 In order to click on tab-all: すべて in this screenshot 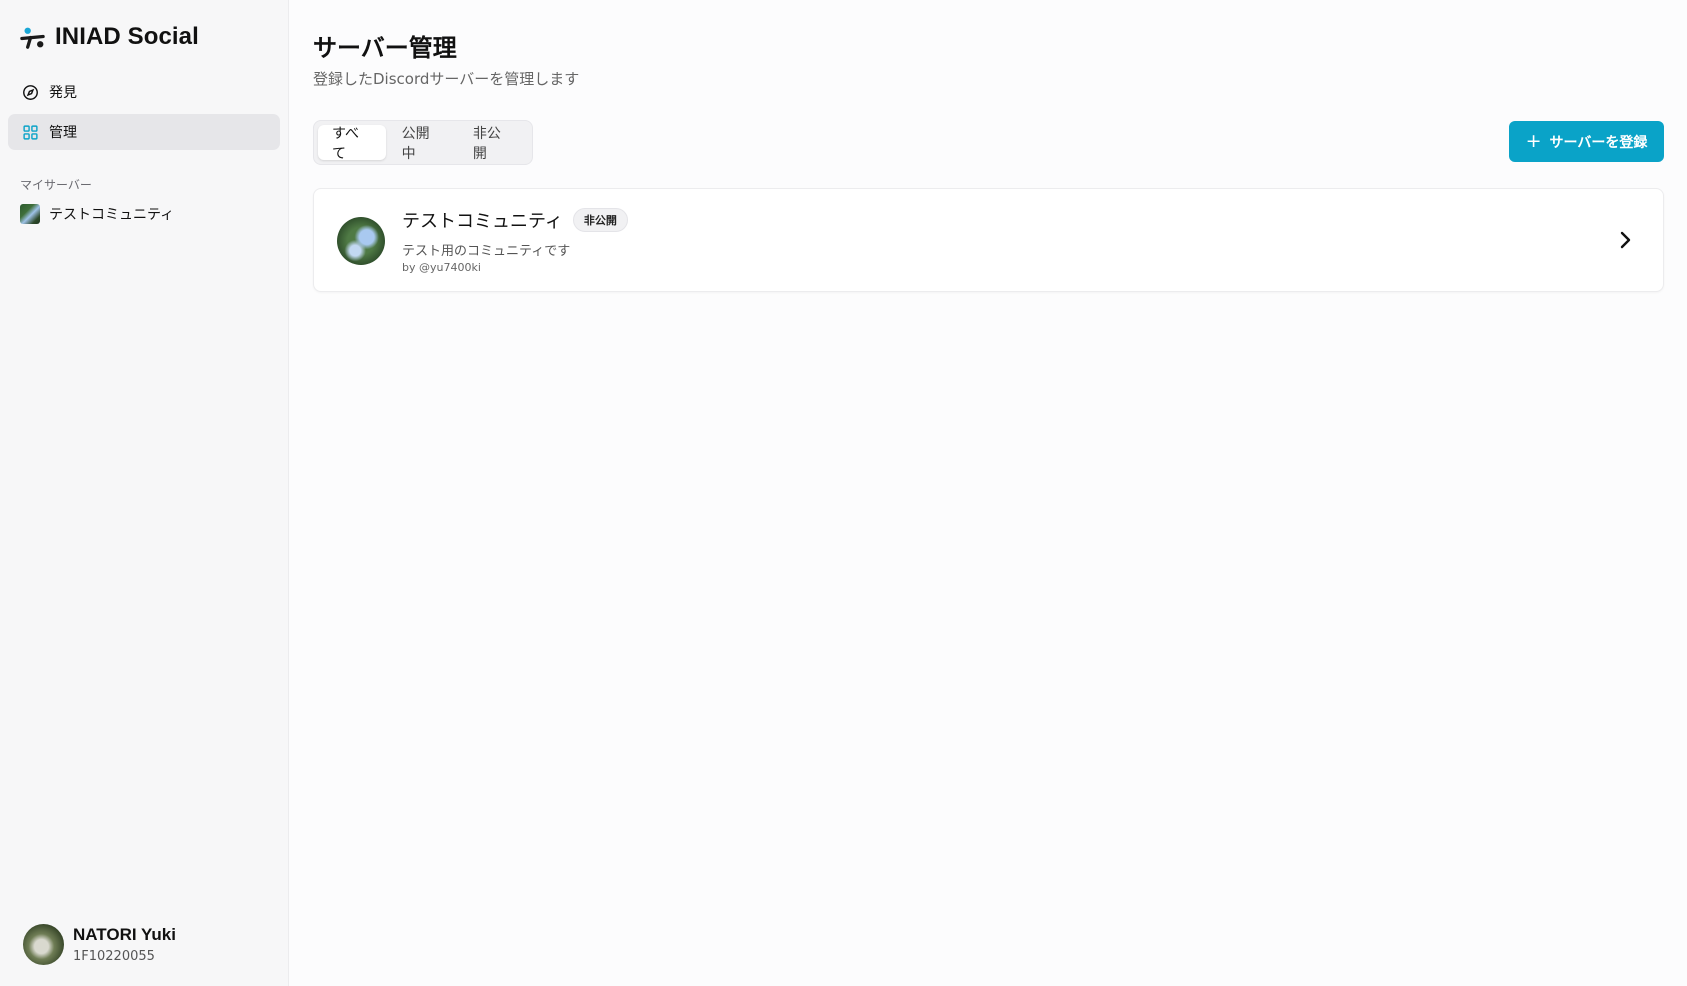, I will do `click(352, 143)`.